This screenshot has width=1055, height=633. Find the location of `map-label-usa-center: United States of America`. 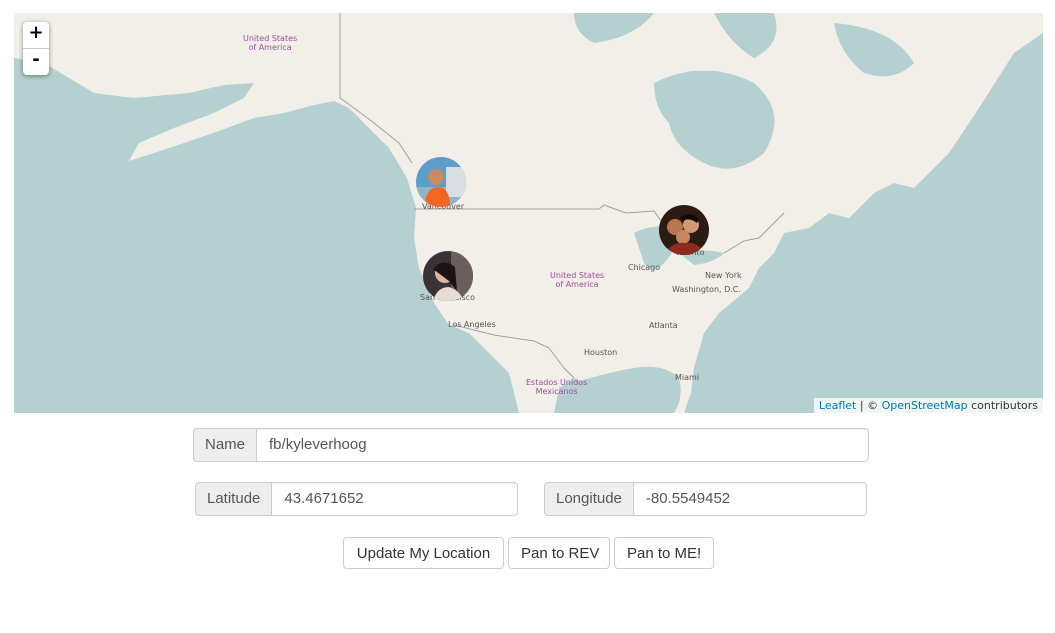

map-label-usa-center: United States of America is located at coordinates (577, 280).